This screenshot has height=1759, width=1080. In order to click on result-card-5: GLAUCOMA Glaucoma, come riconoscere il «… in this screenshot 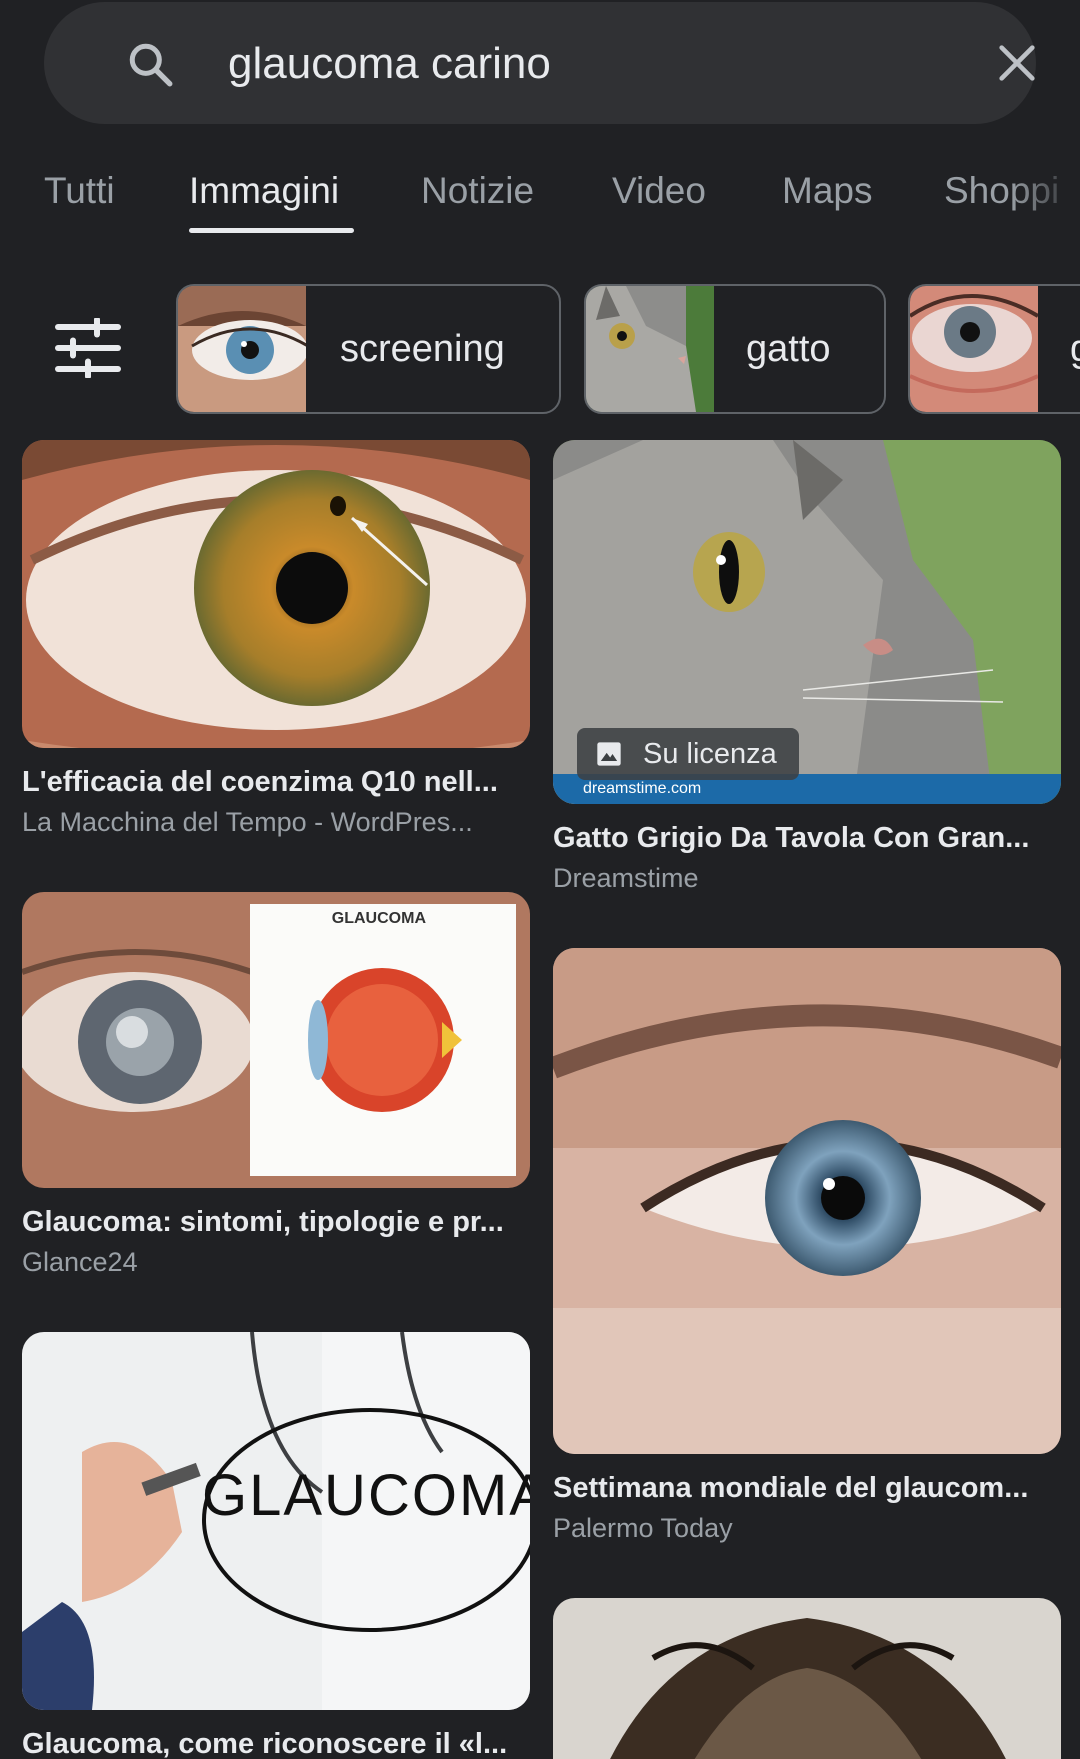, I will do `click(276, 1545)`.